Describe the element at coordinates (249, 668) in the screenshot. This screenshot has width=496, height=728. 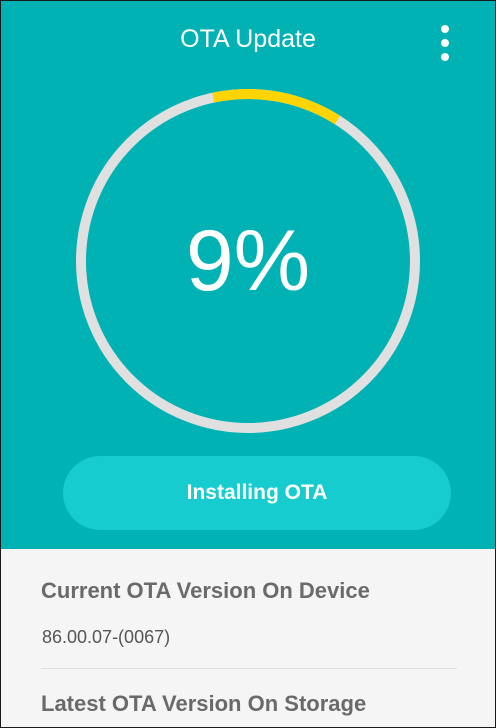
I see `divider` at that location.